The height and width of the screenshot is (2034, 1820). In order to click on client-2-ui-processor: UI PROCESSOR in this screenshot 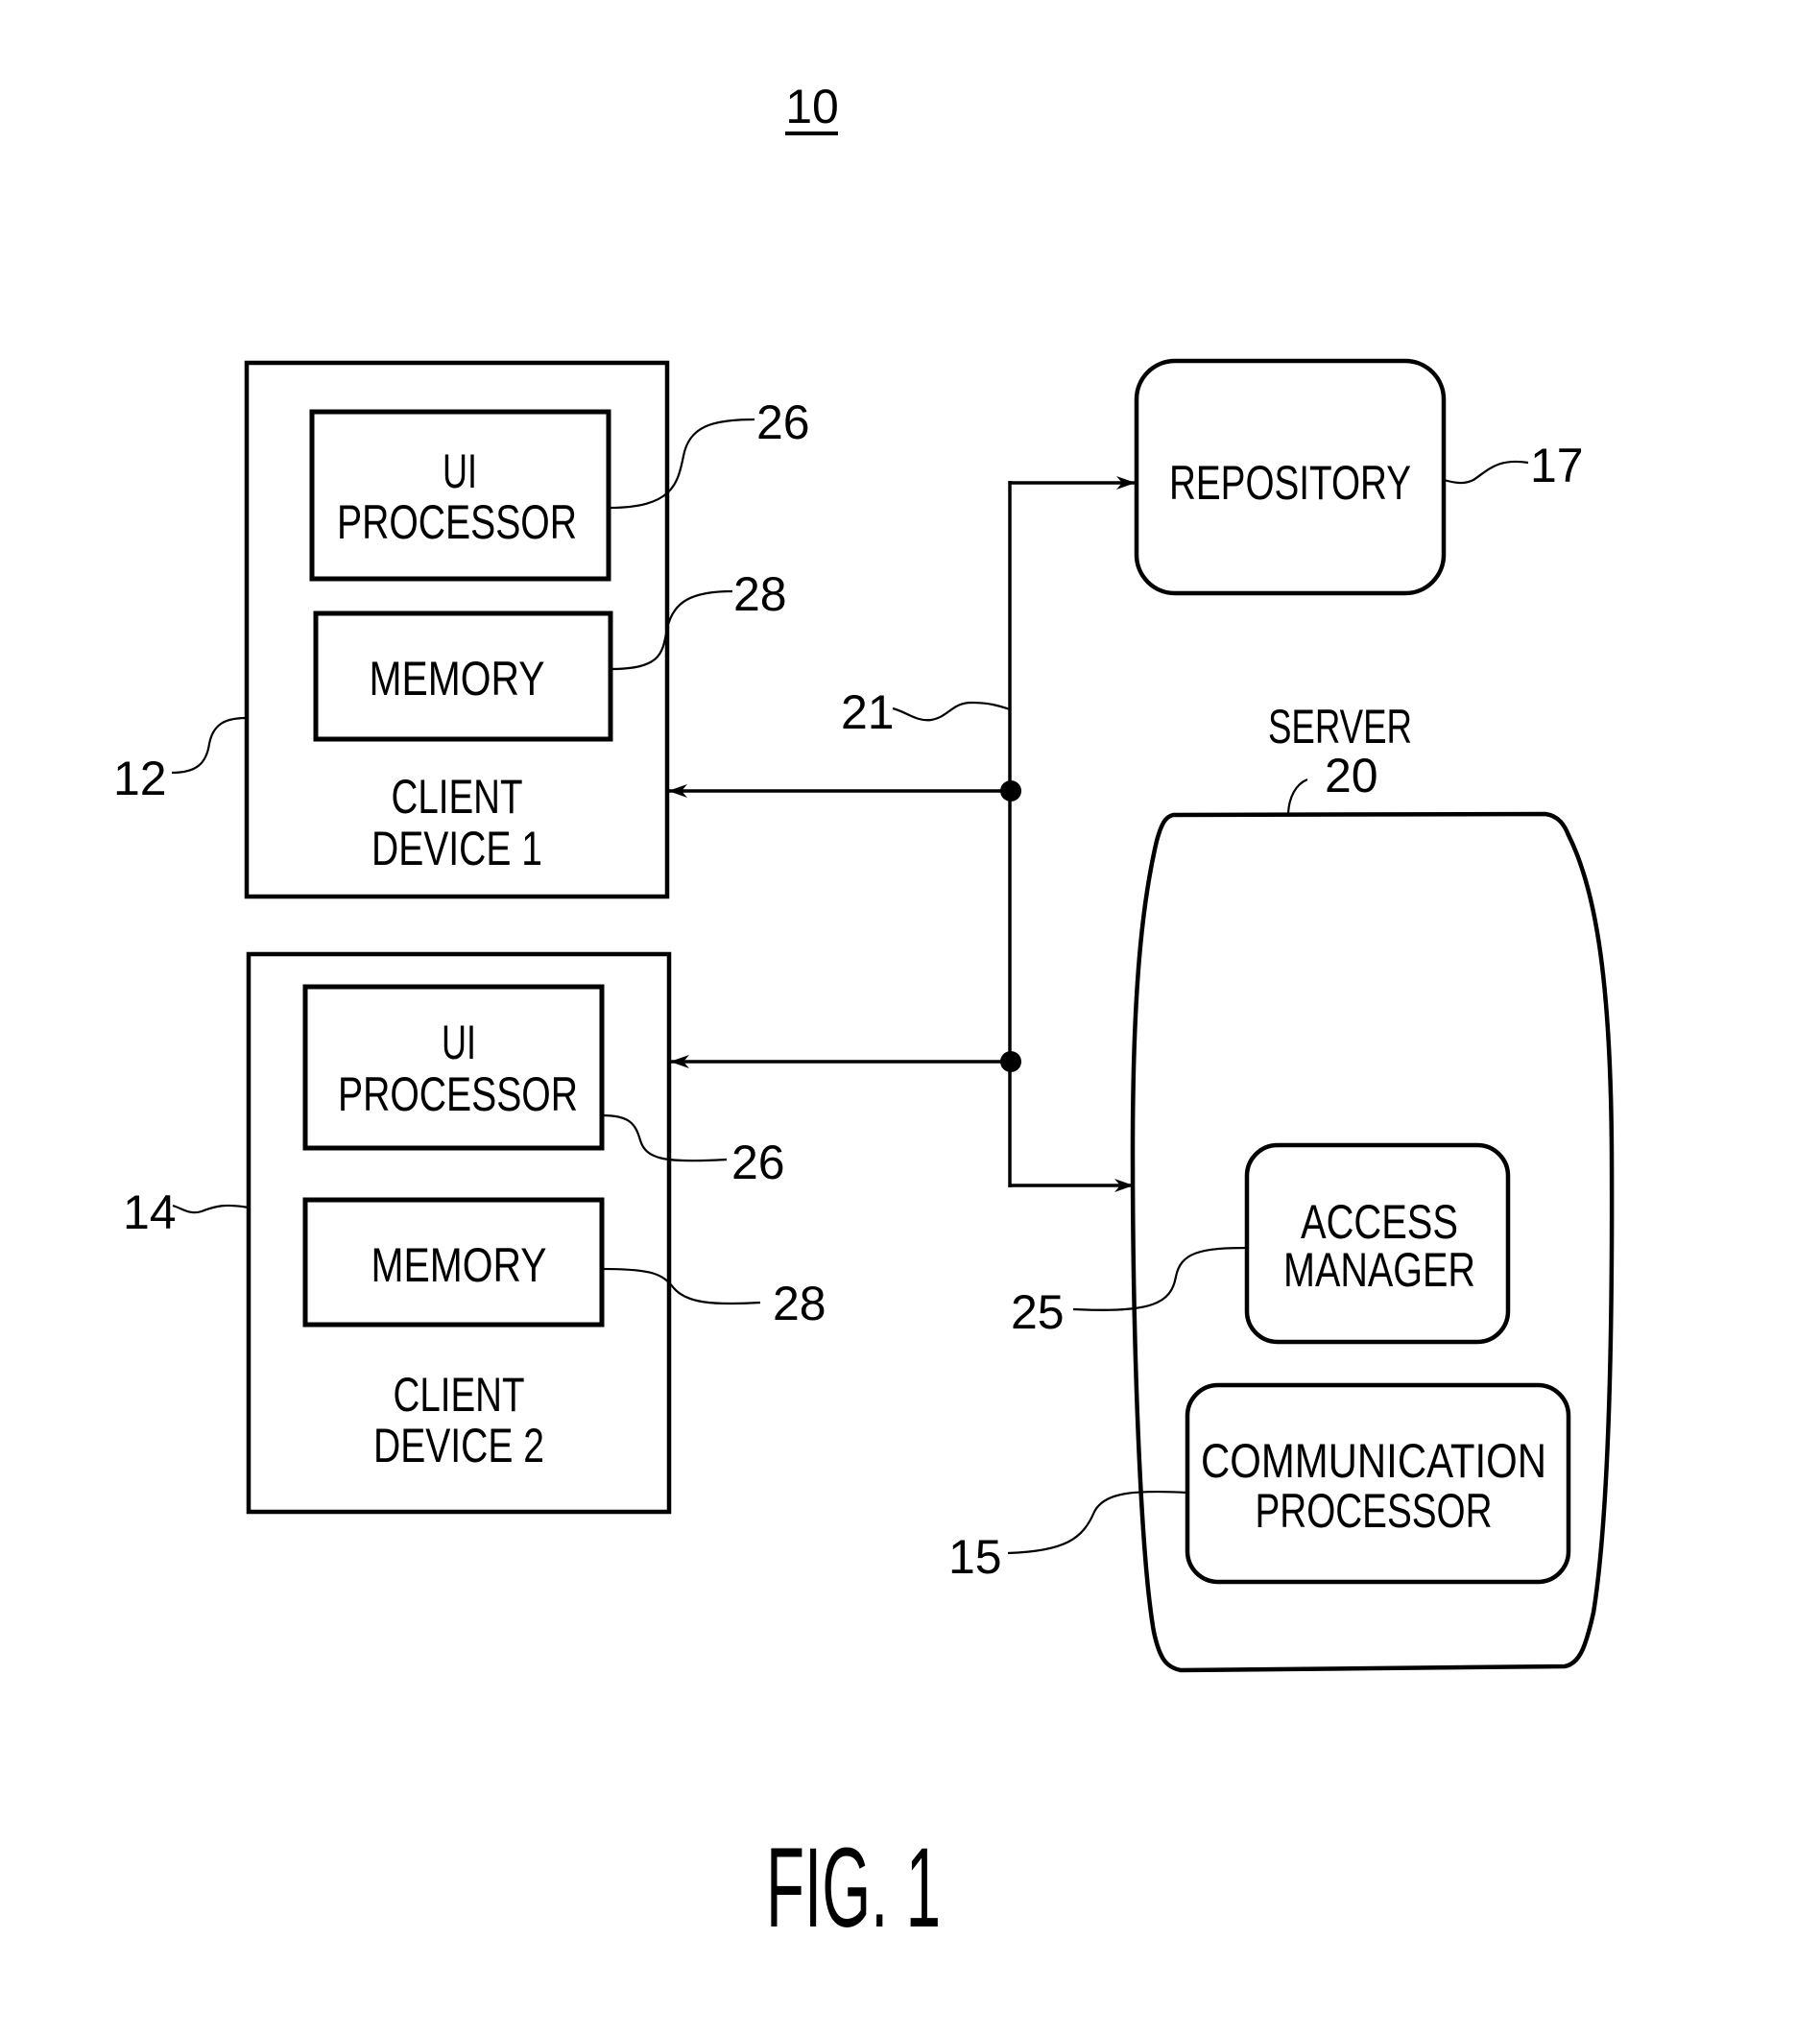, I will do `click(454, 1067)`.